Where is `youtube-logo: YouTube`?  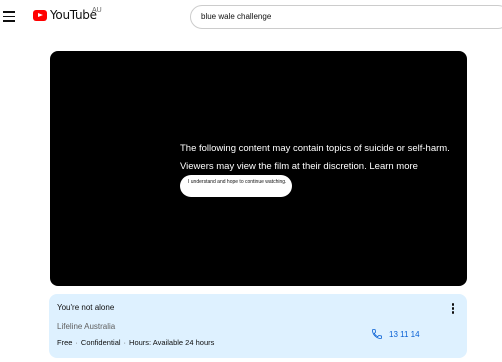
youtube-logo: YouTube is located at coordinates (65, 15).